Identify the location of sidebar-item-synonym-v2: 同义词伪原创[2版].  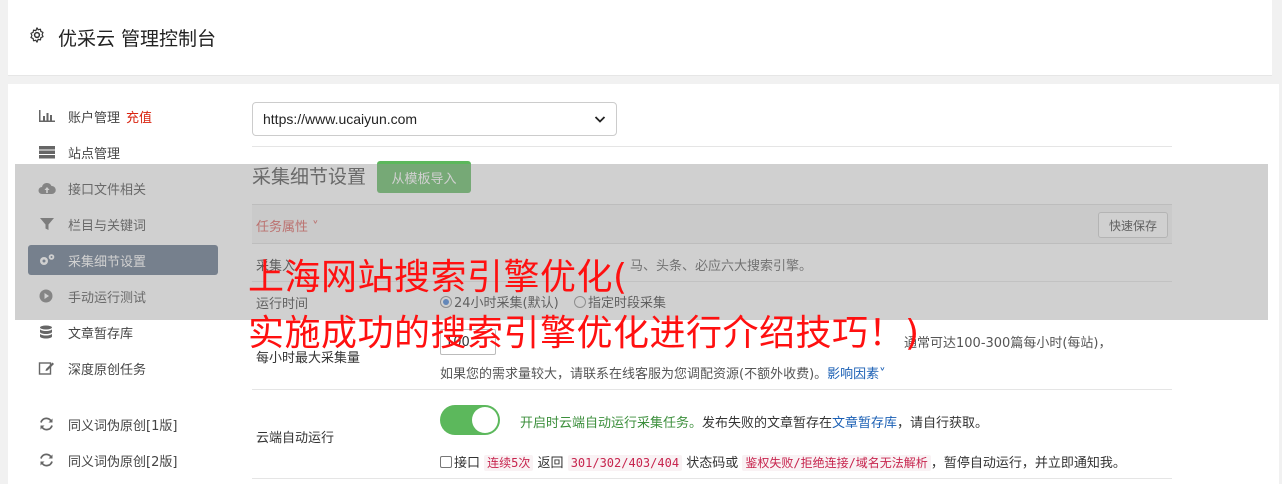
(123, 460).